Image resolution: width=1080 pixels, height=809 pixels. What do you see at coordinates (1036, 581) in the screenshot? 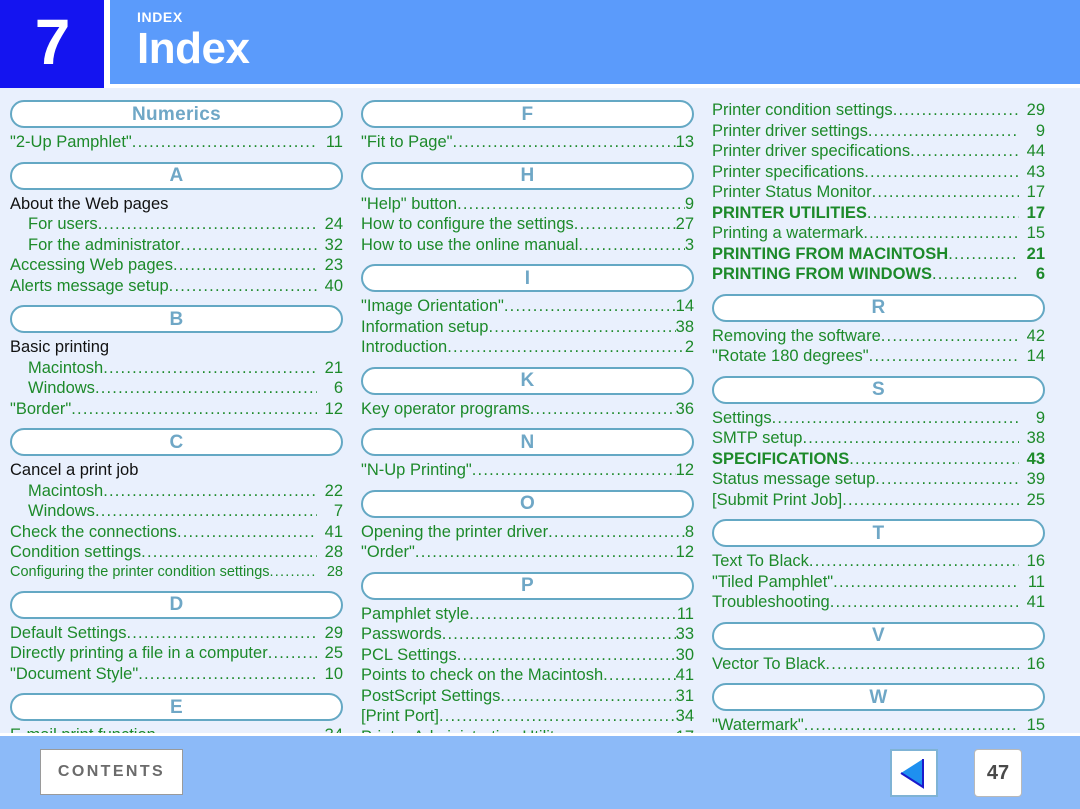
I see `index-entry-page: 11` at bounding box center [1036, 581].